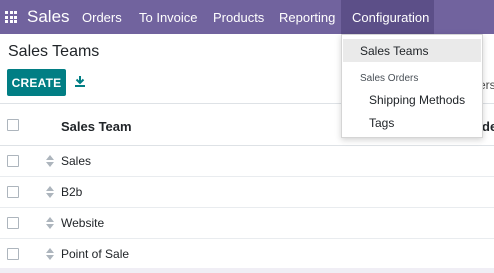  What do you see at coordinates (238, 17) in the screenshot?
I see `menu-products: Products` at bounding box center [238, 17].